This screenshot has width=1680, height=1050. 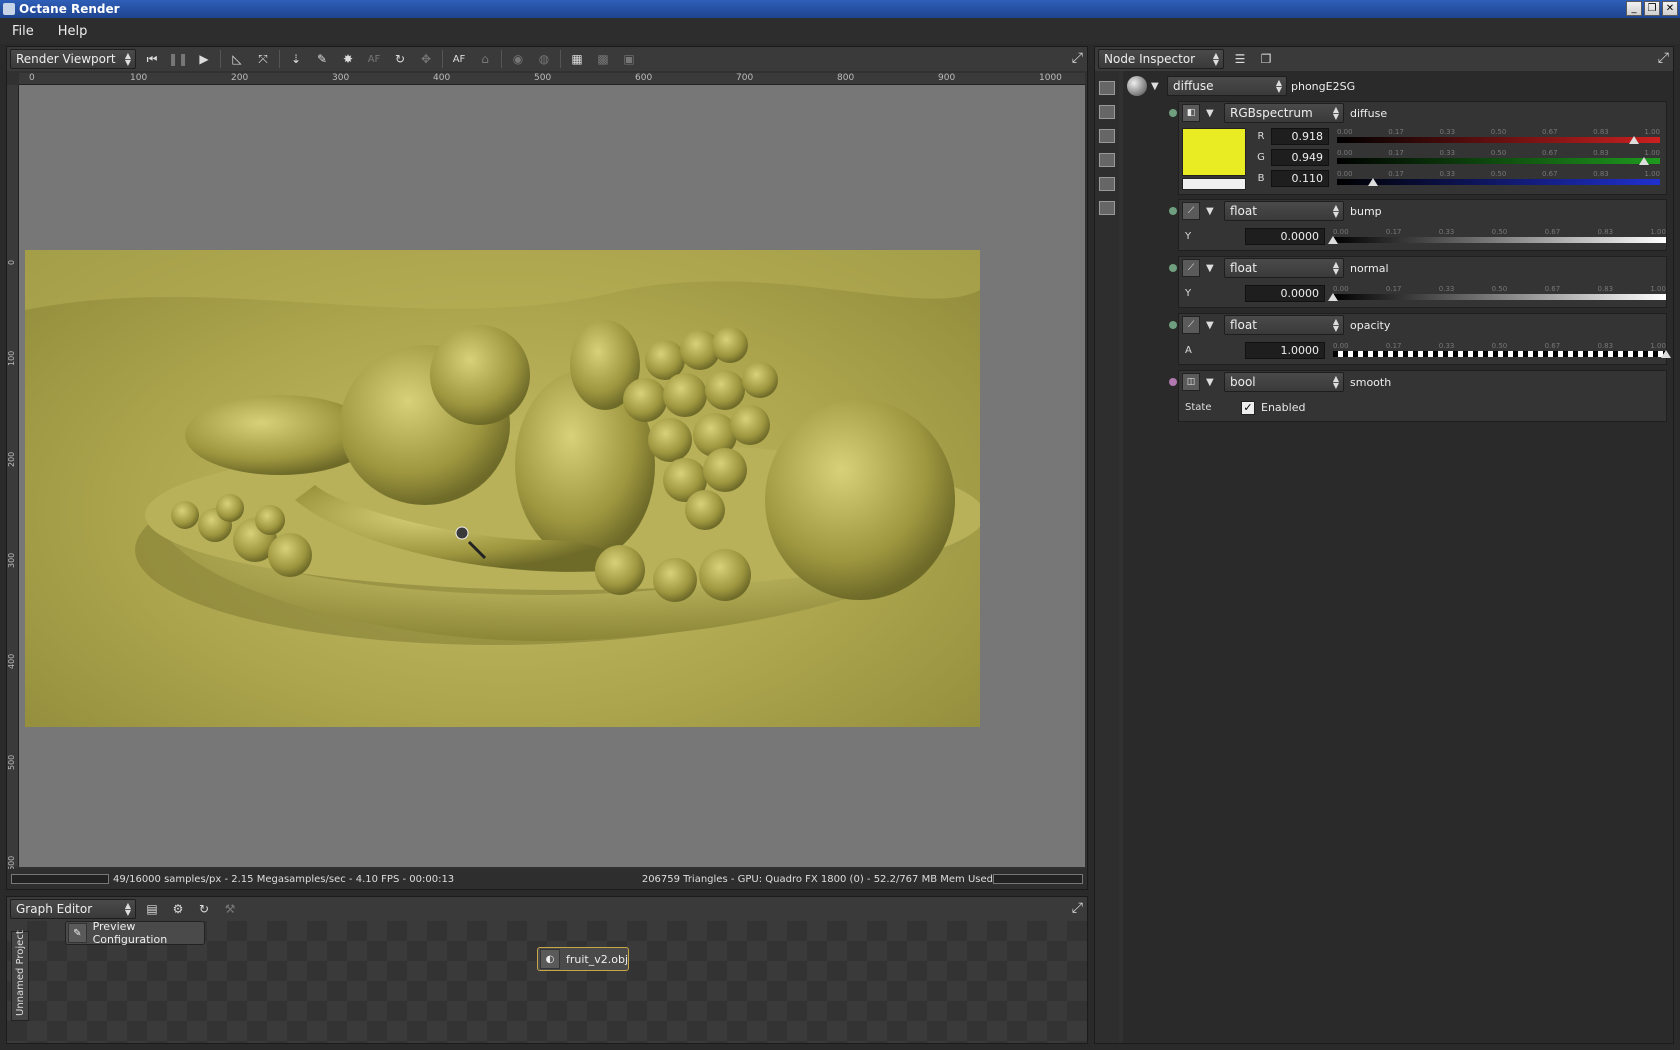 I want to click on zoom-fit-icon: ⤧, so click(x=263, y=59).